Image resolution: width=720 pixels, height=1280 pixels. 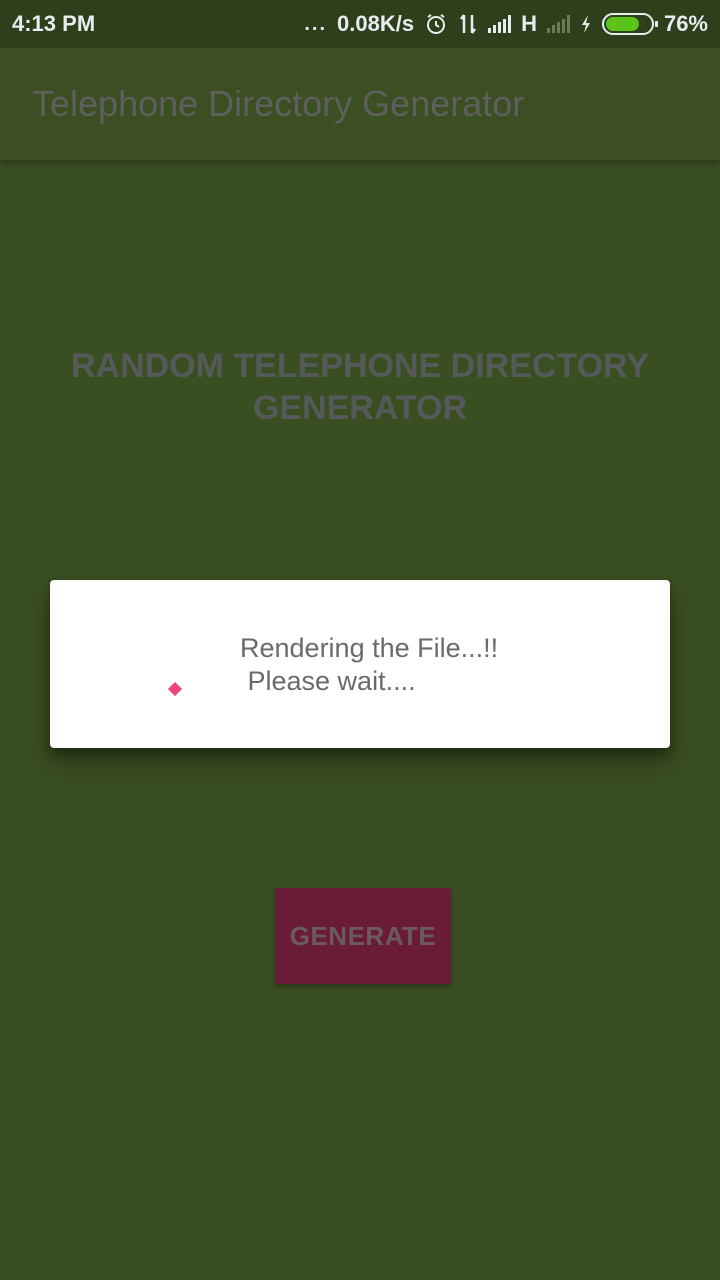 What do you see at coordinates (529, 23) in the screenshot?
I see `network-type: H` at bounding box center [529, 23].